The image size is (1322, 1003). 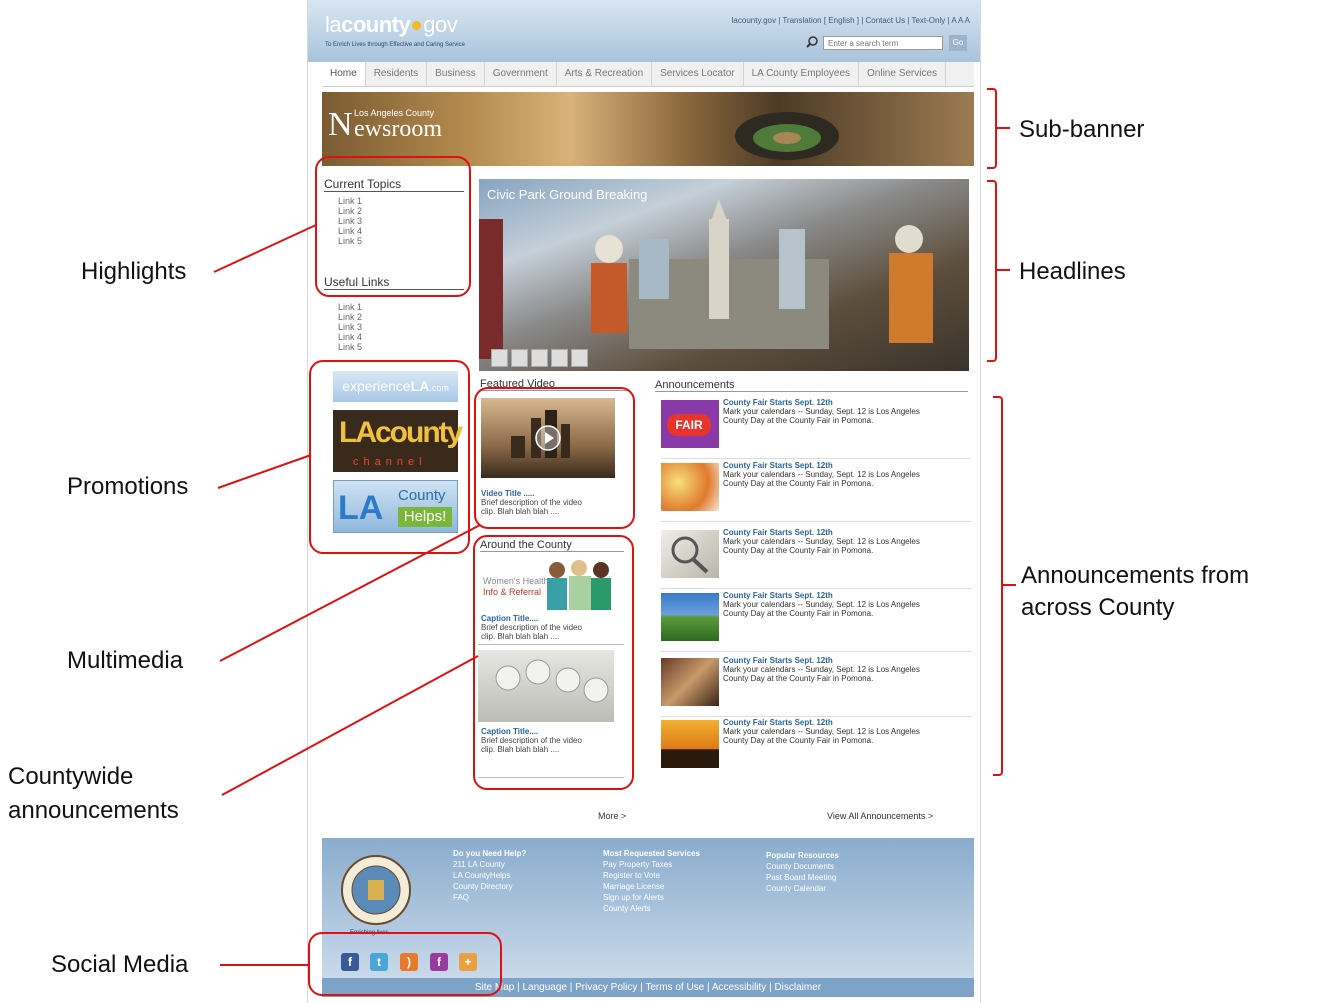 I want to click on social-media-outline, so click(x=405, y=964).